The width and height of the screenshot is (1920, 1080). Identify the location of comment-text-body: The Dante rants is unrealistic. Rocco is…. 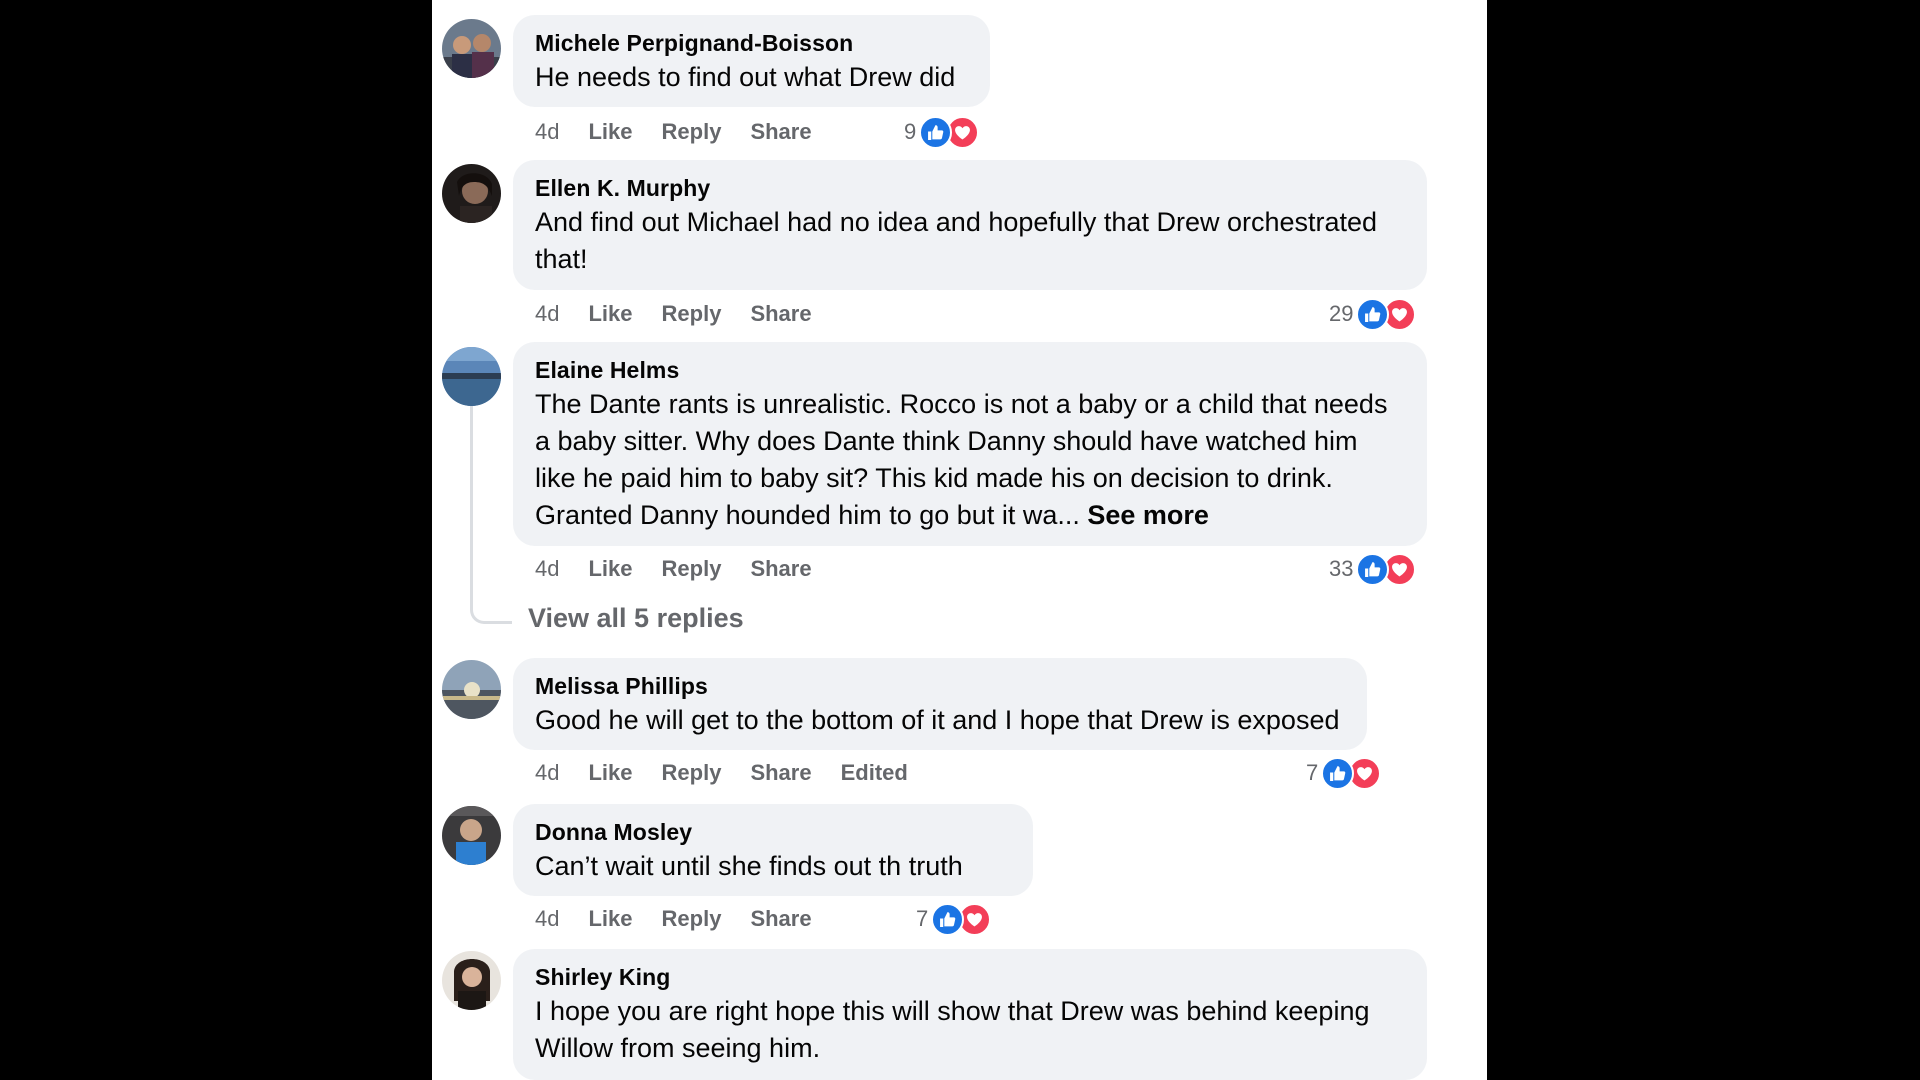
(961, 459).